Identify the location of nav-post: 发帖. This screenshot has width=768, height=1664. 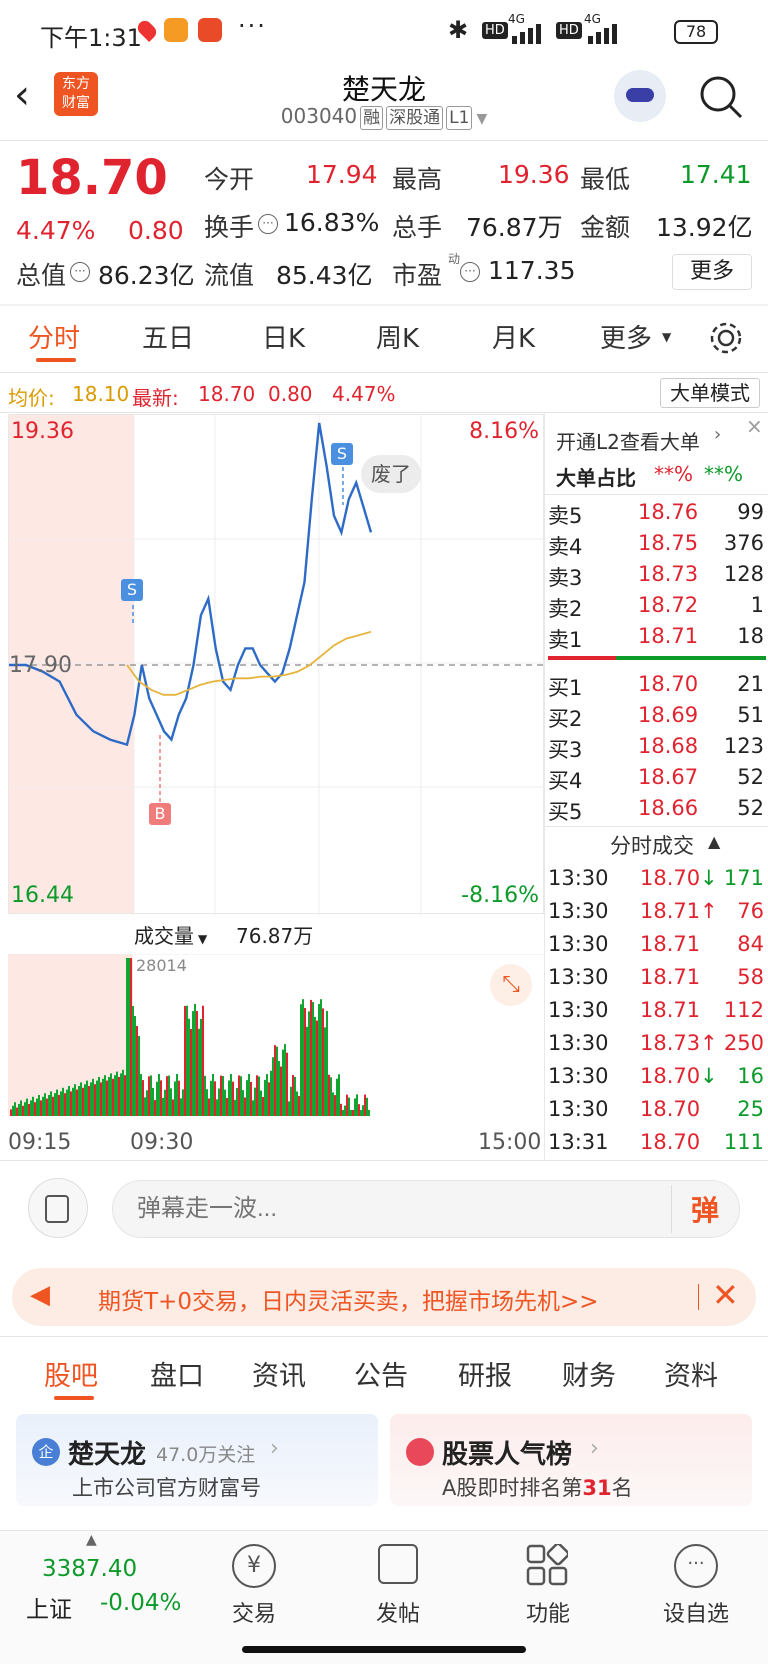
(398, 1612).